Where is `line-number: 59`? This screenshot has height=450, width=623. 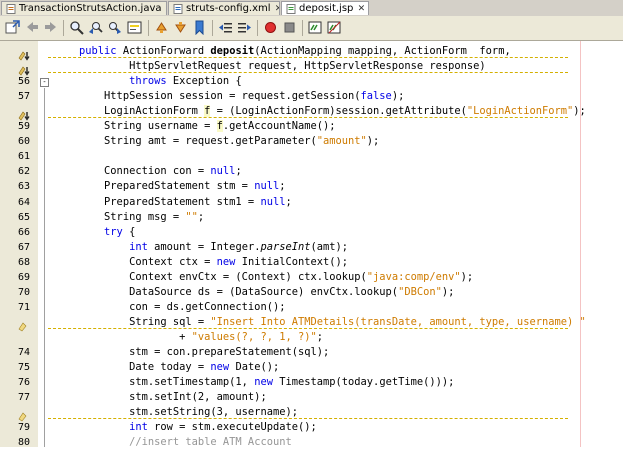
line-number: 59 is located at coordinates (23, 127).